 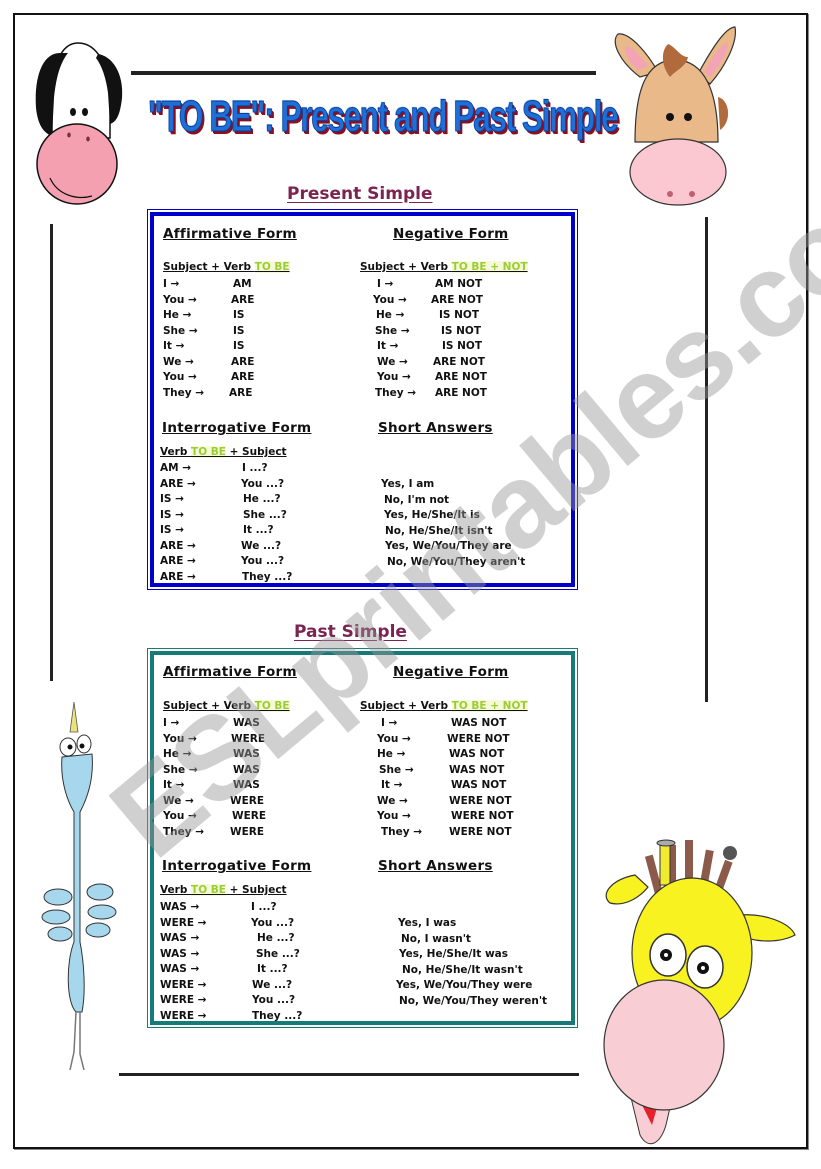 I want to click on table-row: WERE → They ...?, so click(x=231, y=1015).